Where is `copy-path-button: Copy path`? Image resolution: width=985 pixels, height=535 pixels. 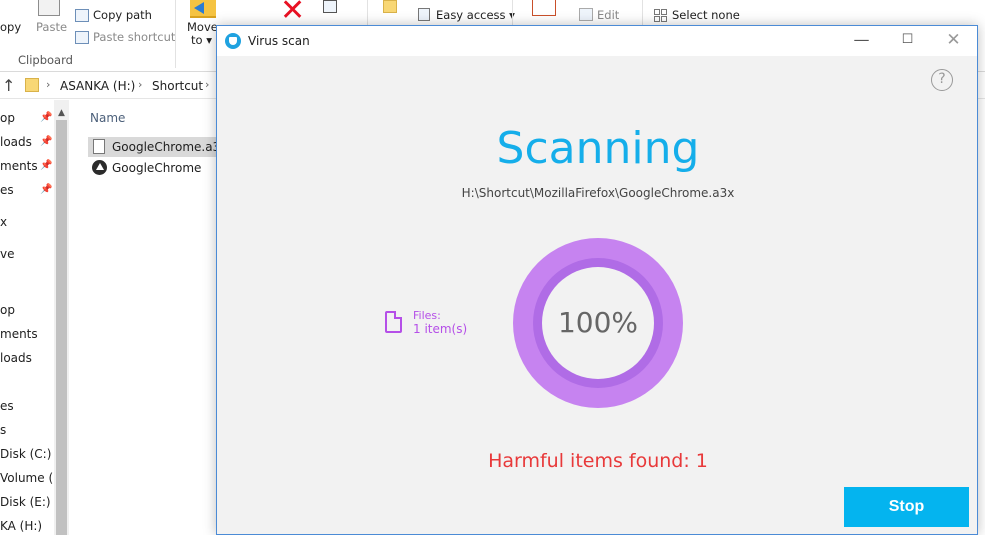
copy-path-button: Copy path is located at coordinates (122, 15).